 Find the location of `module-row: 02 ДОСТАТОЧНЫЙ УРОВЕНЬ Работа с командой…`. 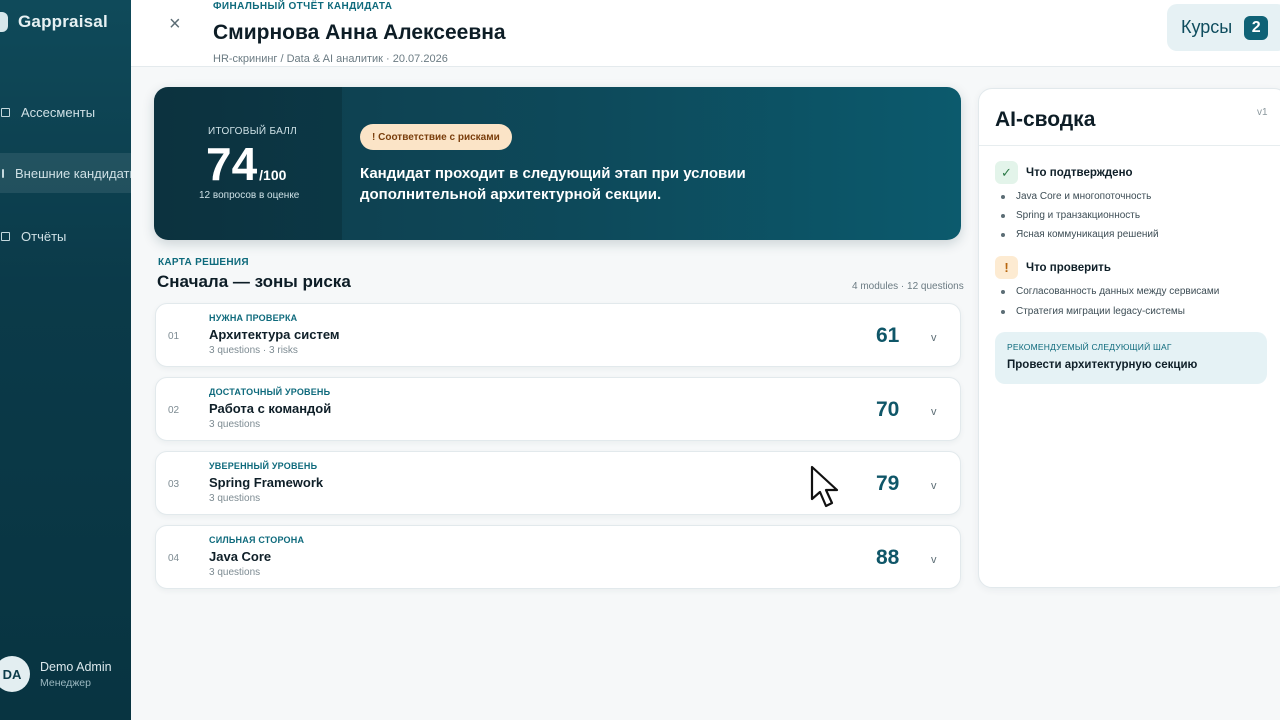

module-row: 02 ДОСТАТОЧНЫЙ УРОВЕНЬ Работа с командой… is located at coordinates (558, 409).